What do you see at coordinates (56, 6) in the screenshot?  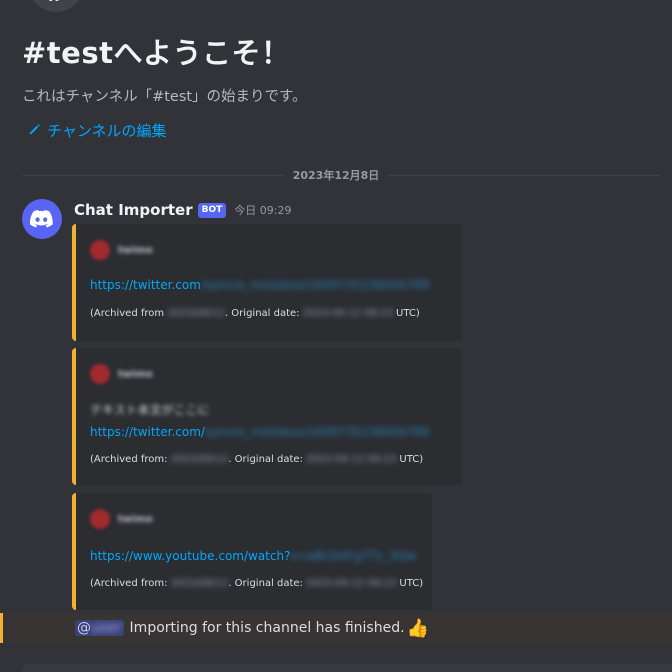 I see `channel-hash-icon: #` at bounding box center [56, 6].